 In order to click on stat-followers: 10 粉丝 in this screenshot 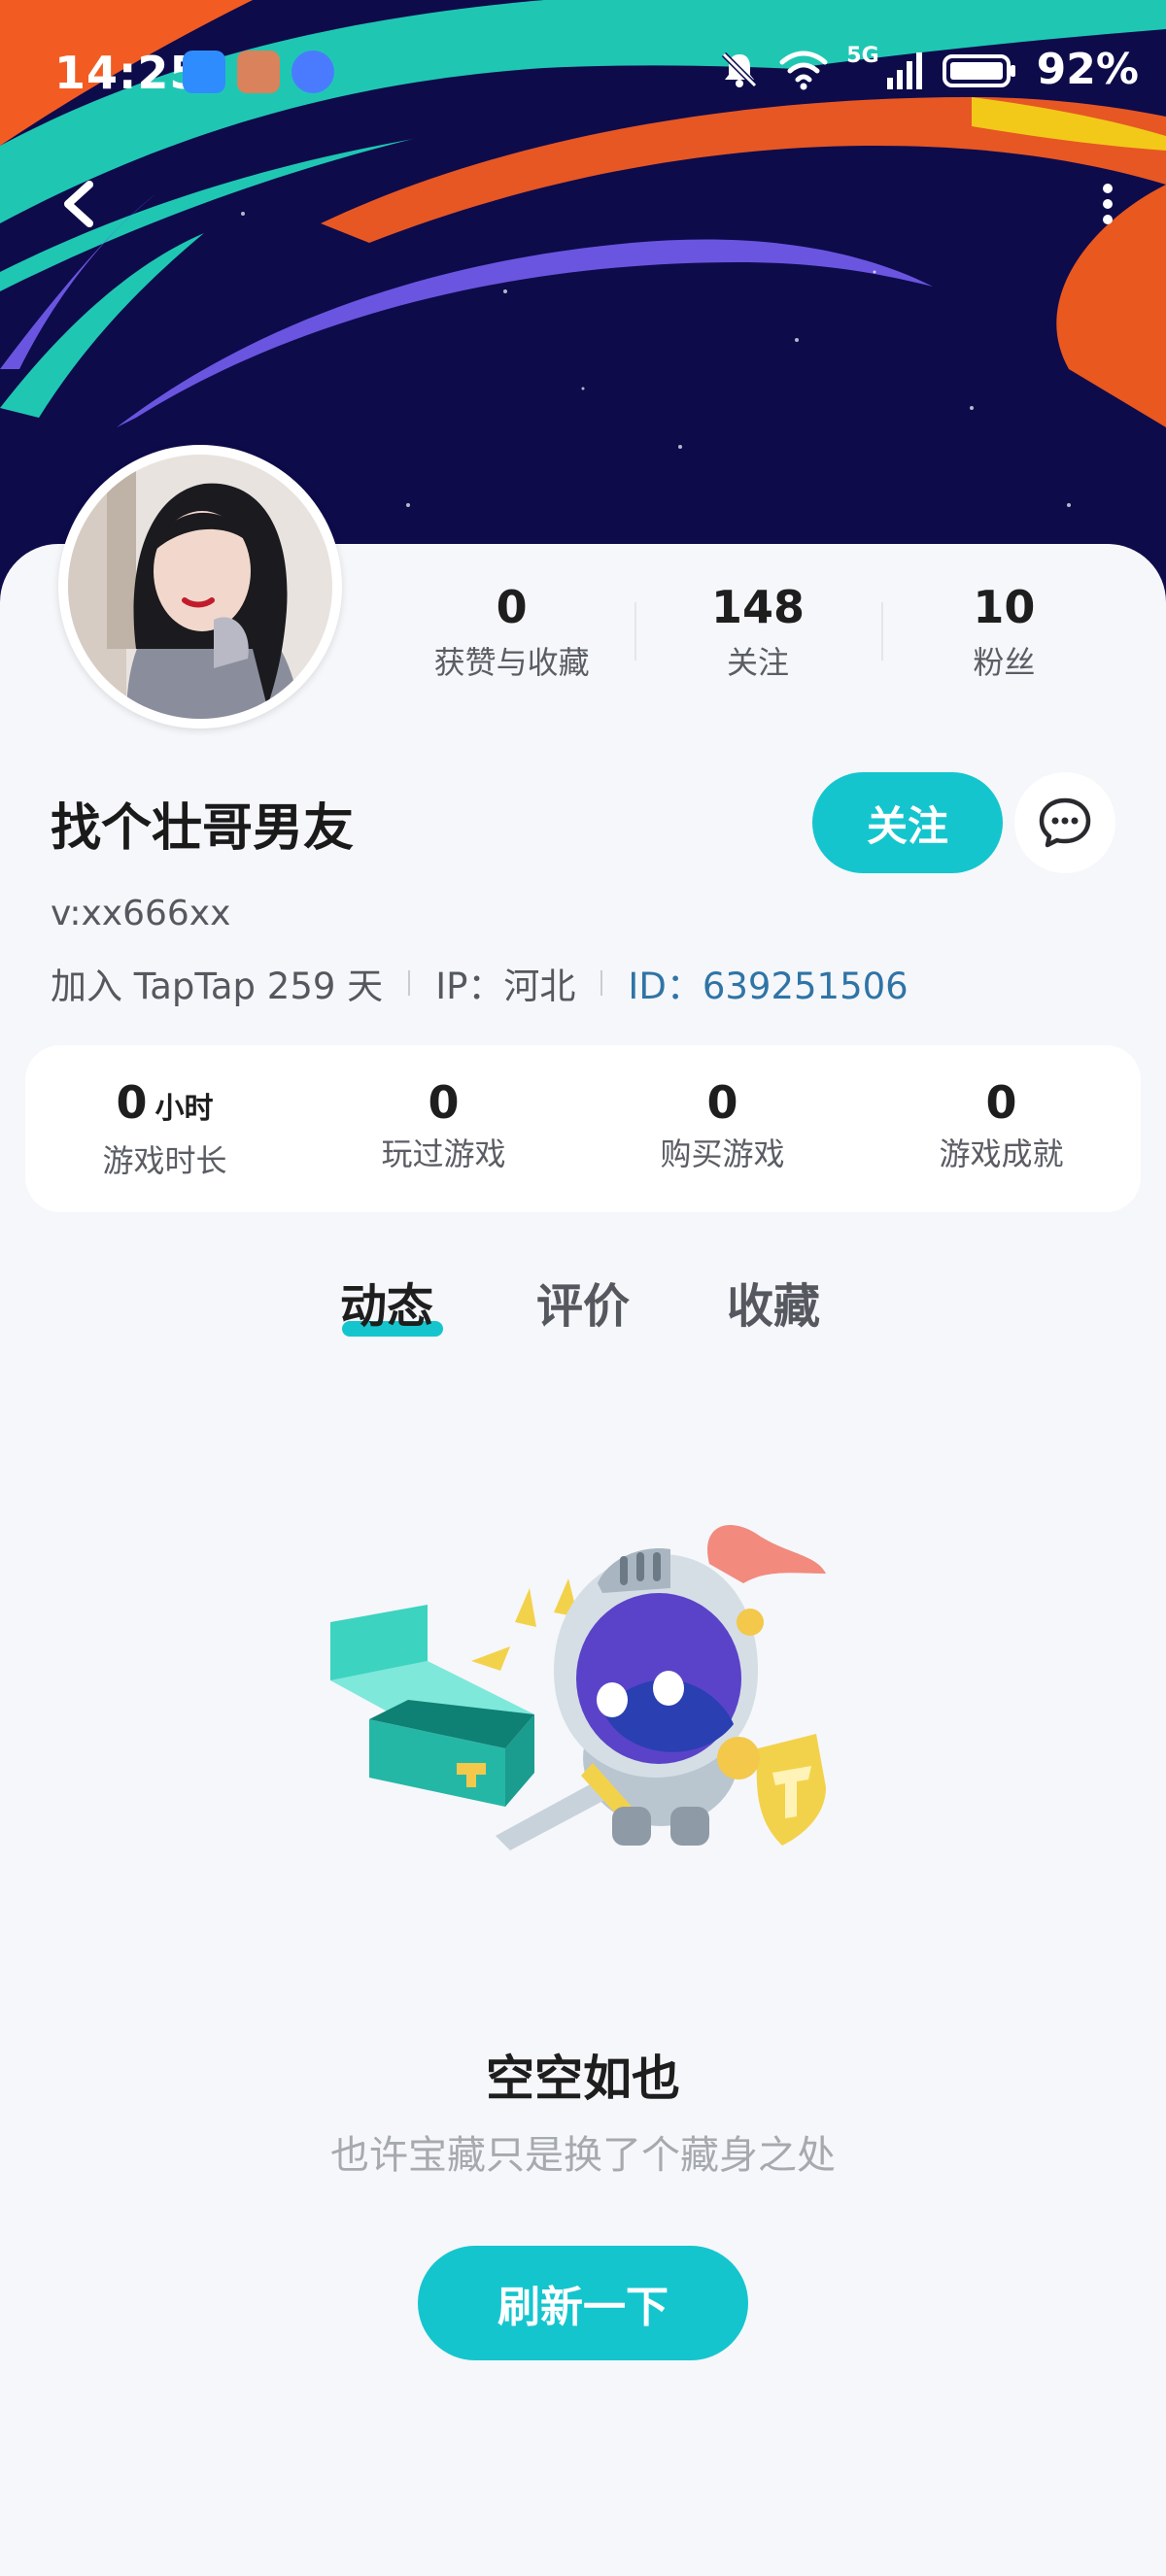, I will do `click(1003, 631)`.